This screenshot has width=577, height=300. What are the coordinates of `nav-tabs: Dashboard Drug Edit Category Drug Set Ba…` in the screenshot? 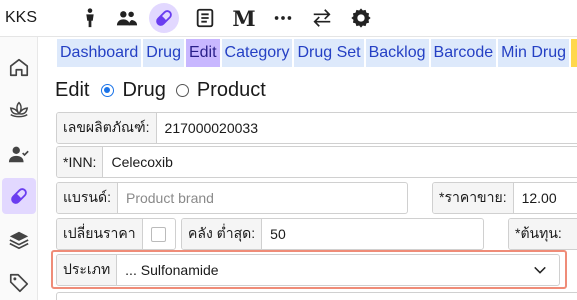 It's located at (317, 53).